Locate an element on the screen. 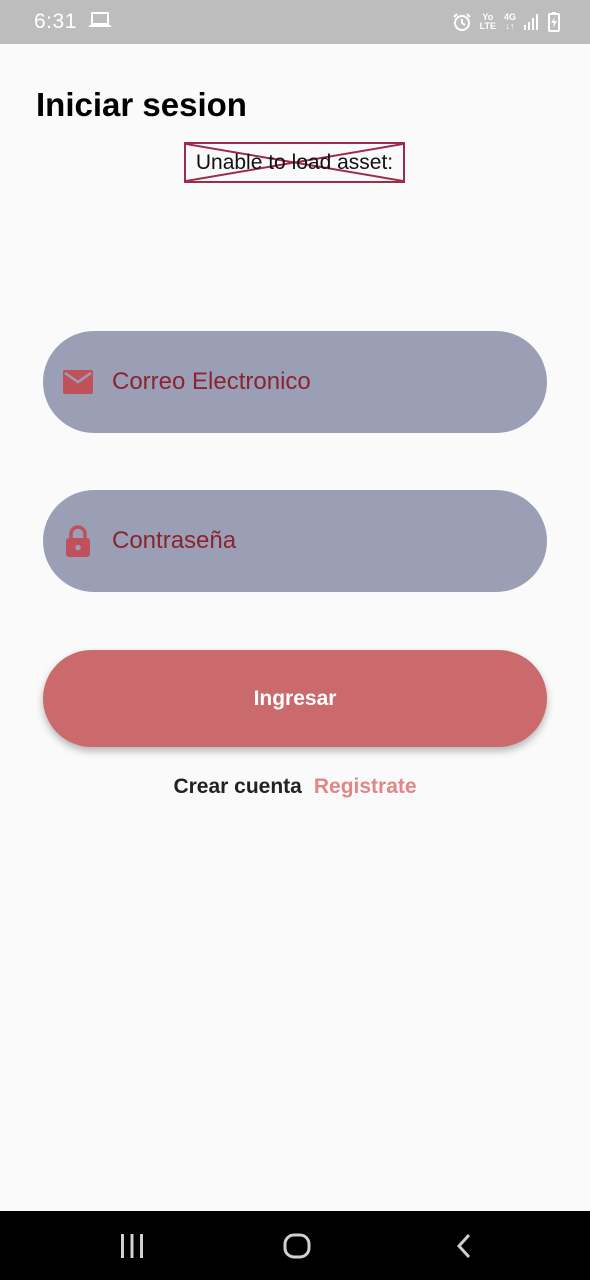 This screenshot has width=590, height=1280. broken-image-placeholder: Unable to load asset: is located at coordinates (294, 162).